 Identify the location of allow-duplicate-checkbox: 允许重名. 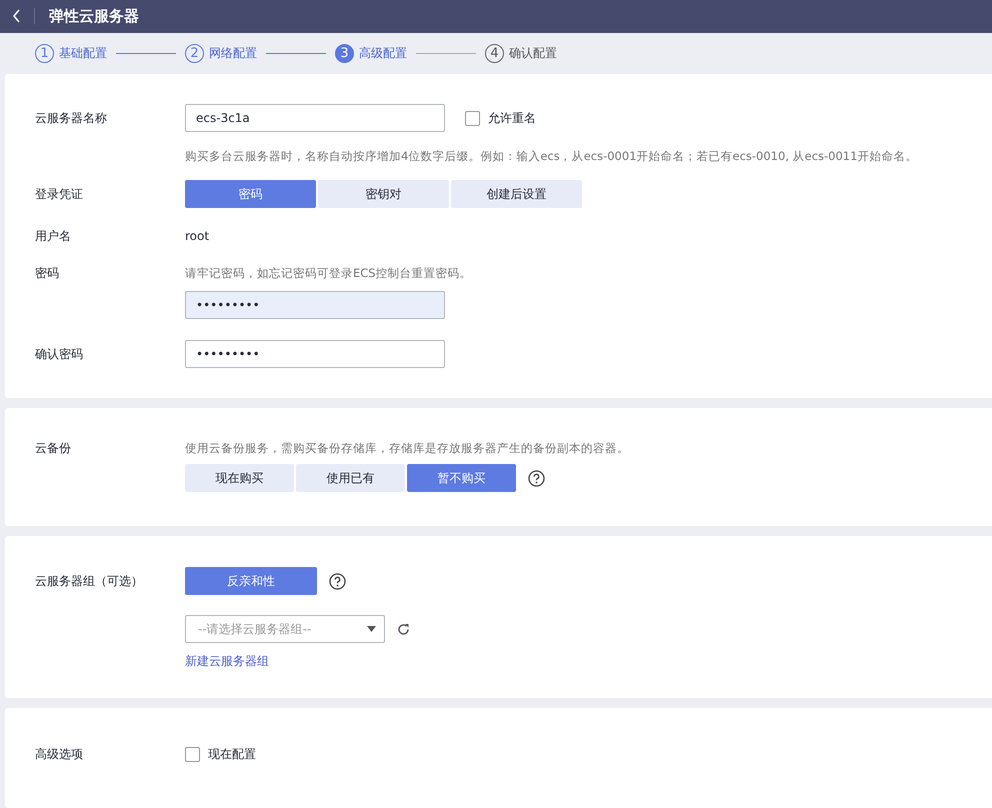
(500, 118).